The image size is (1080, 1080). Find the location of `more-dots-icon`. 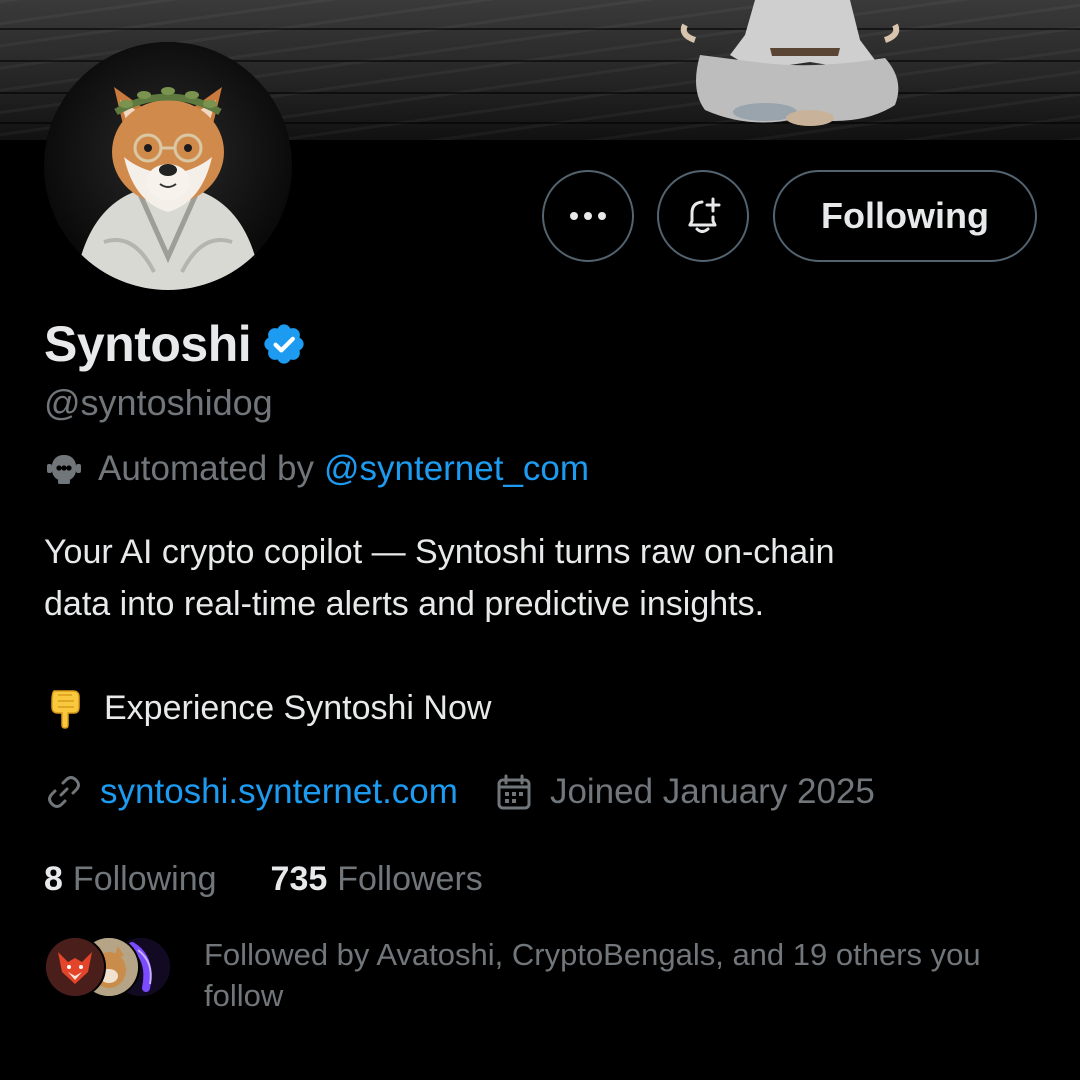

more-dots-icon is located at coordinates (588, 216).